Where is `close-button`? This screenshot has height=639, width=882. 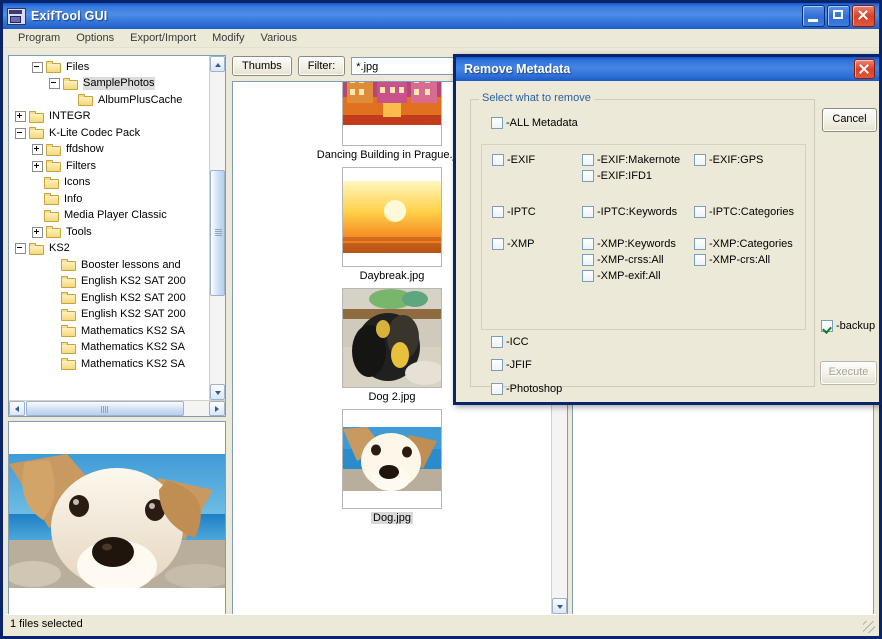
close-button is located at coordinates (863, 16).